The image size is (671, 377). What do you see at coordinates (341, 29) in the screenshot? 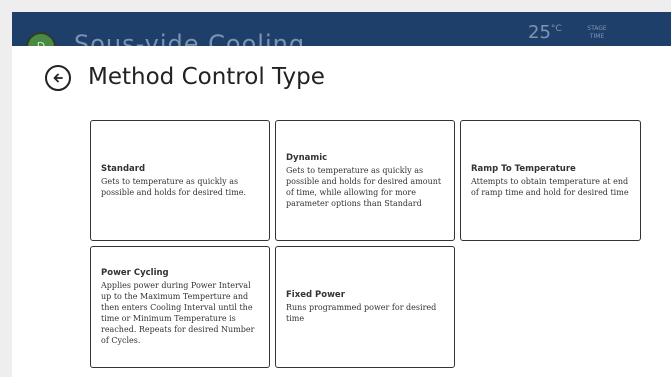
I see `app-header: D Sous-vide Cooling 25°C STAGE TIME` at bounding box center [341, 29].